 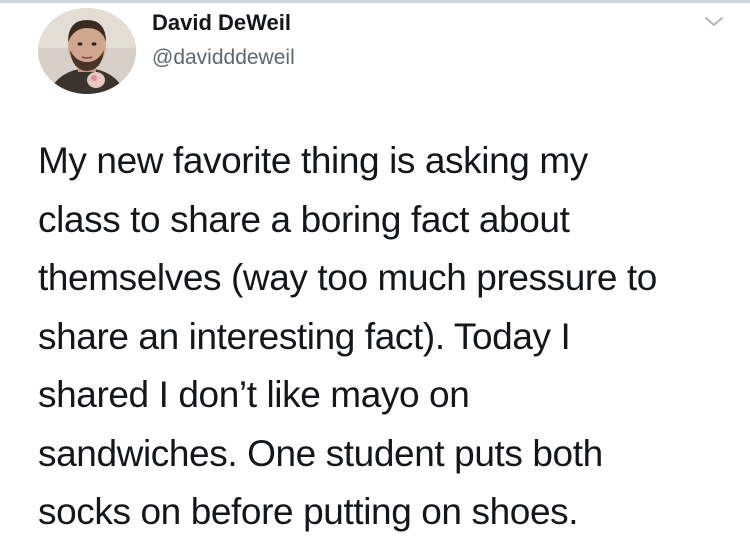 I want to click on tweet-text-line: share an interesting fact). Today I, so click(x=304, y=336).